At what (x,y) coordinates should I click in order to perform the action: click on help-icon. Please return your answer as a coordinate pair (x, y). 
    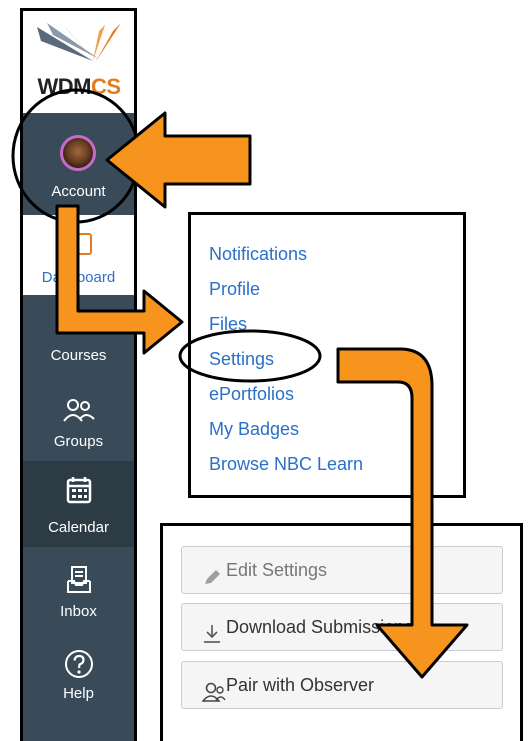
    Looking at the image, I should click on (78, 664).